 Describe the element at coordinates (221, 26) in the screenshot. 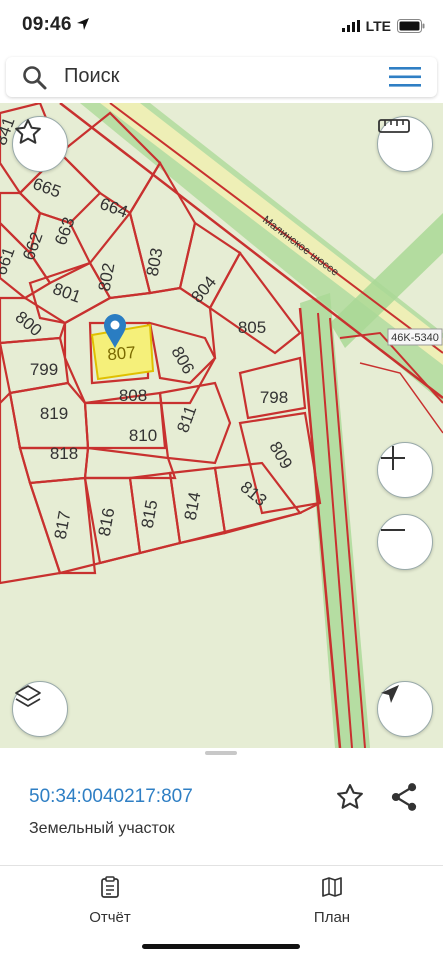

I see `status-bar: 09:46 LTE` at that location.